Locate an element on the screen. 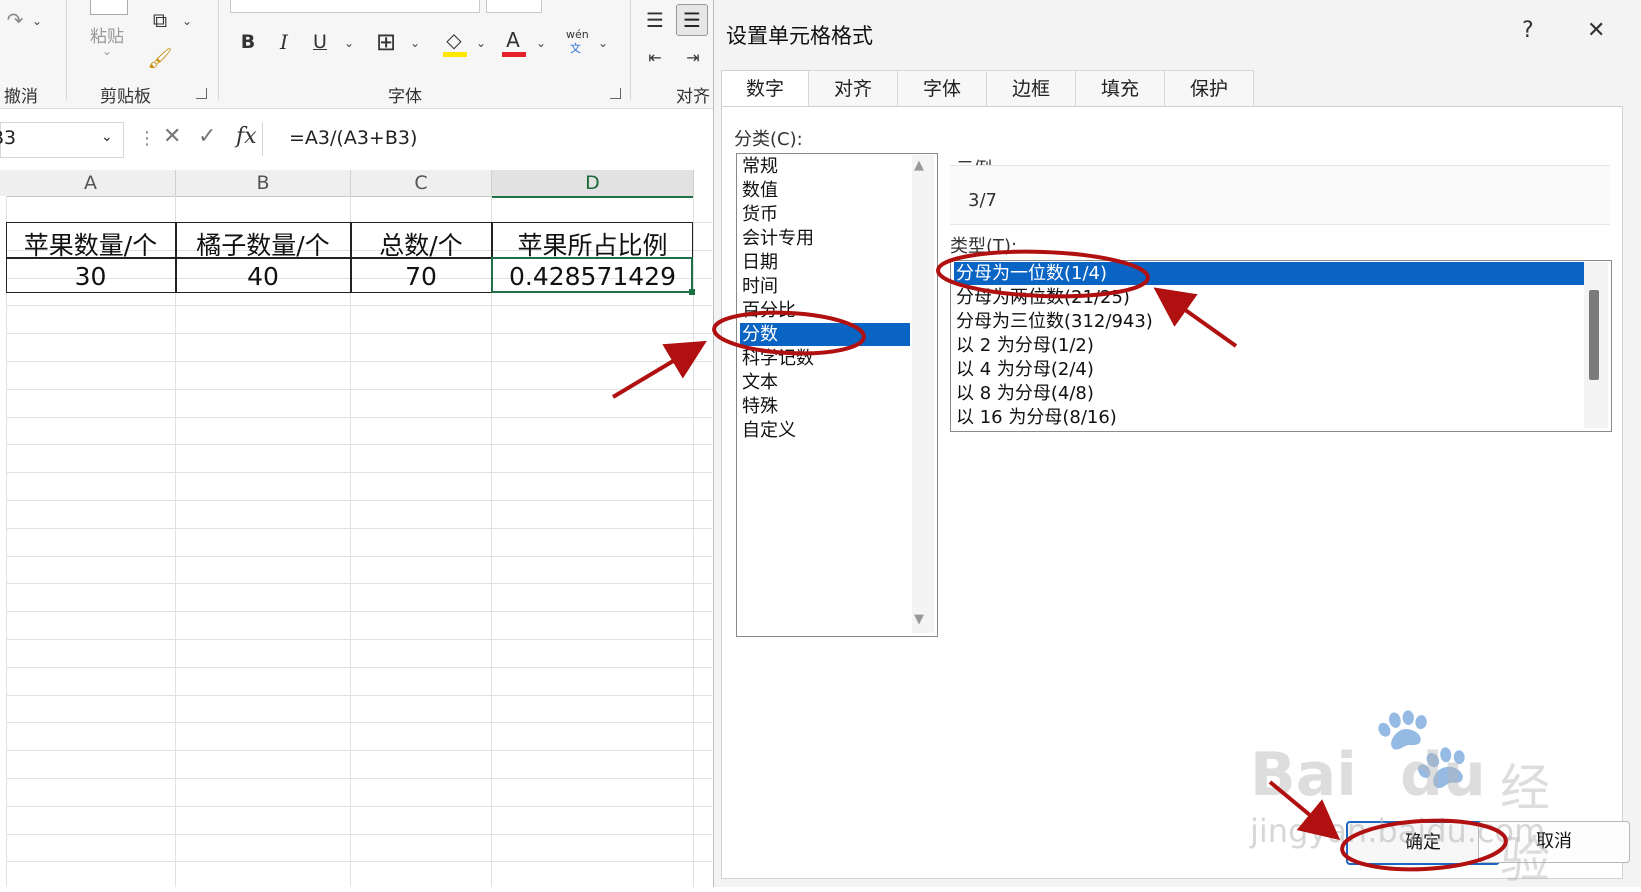 Image resolution: width=1641 pixels, height=892 pixels. highlight-ellipse-ok is located at coordinates (1424, 845).